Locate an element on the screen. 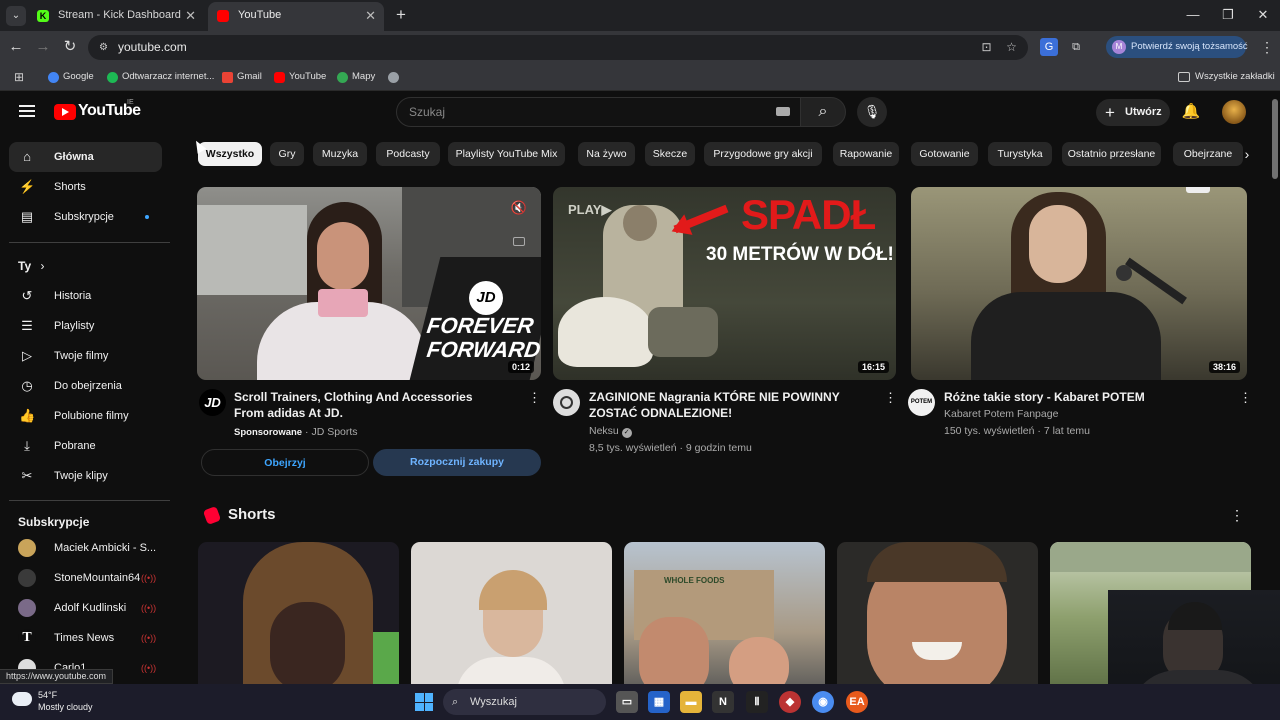 The height and width of the screenshot is (720, 1280). subscription-item: T Times News ((•)) is located at coordinates (85, 638).